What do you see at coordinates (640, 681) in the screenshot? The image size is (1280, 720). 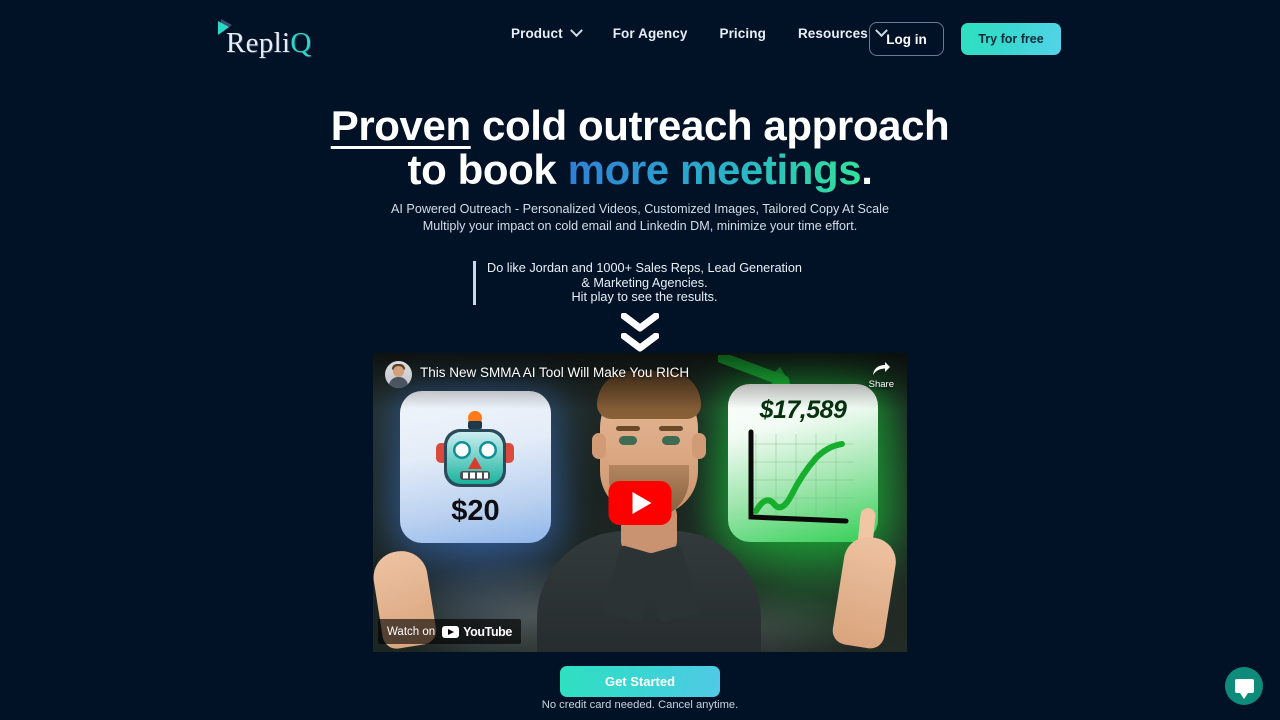 I see `get-started-button: Get Started` at bounding box center [640, 681].